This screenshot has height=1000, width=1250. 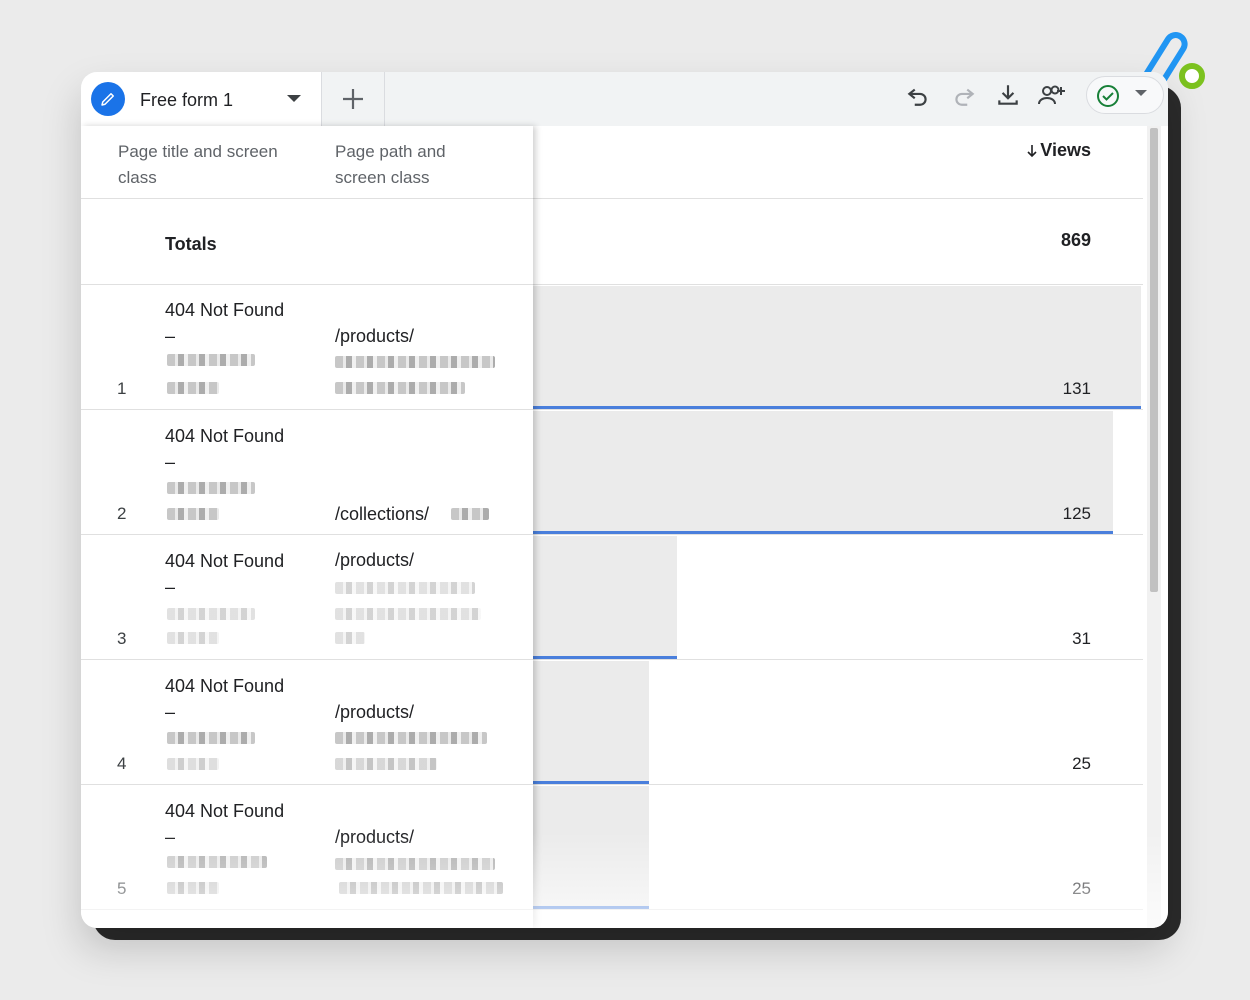 I want to click on add-tab-button, so click(x=353, y=99).